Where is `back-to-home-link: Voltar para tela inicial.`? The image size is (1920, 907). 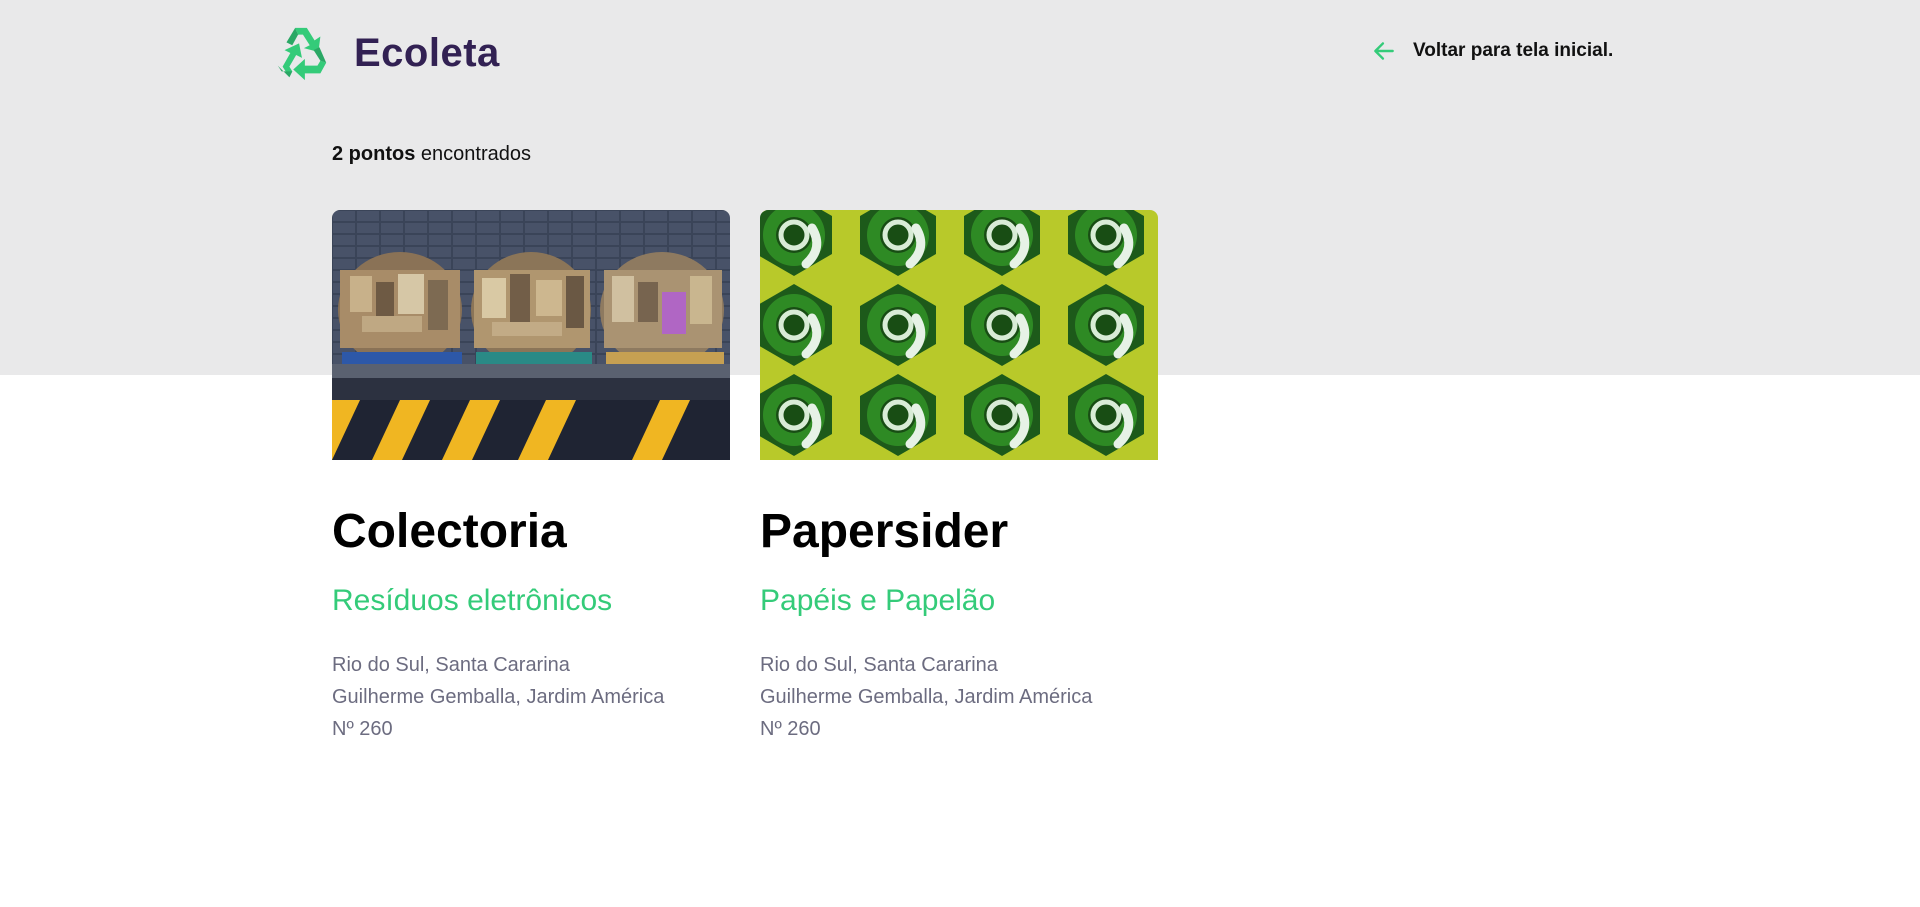 back-to-home-link: Voltar para tela inicial. is located at coordinates (1492, 51).